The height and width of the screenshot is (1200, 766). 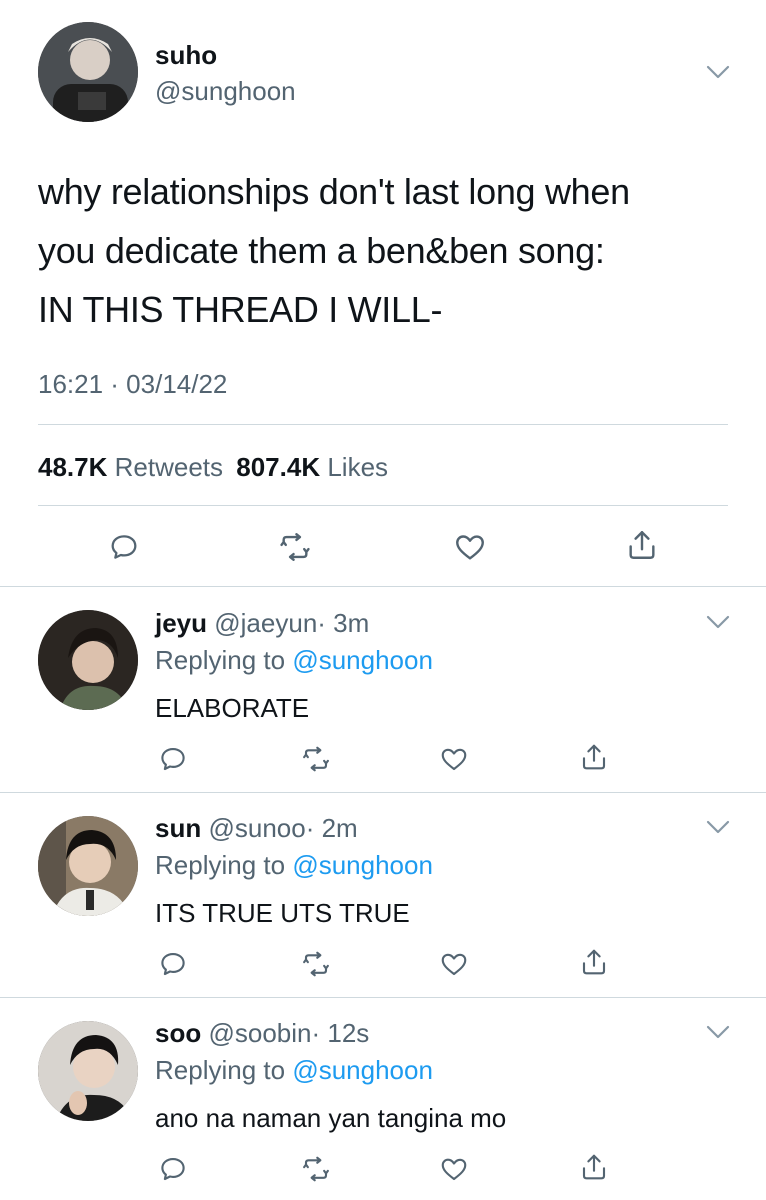 What do you see at coordinates (332, 828) in the screenshot?
I see `reply-time: · 2m` at bounding box center [332, 828].